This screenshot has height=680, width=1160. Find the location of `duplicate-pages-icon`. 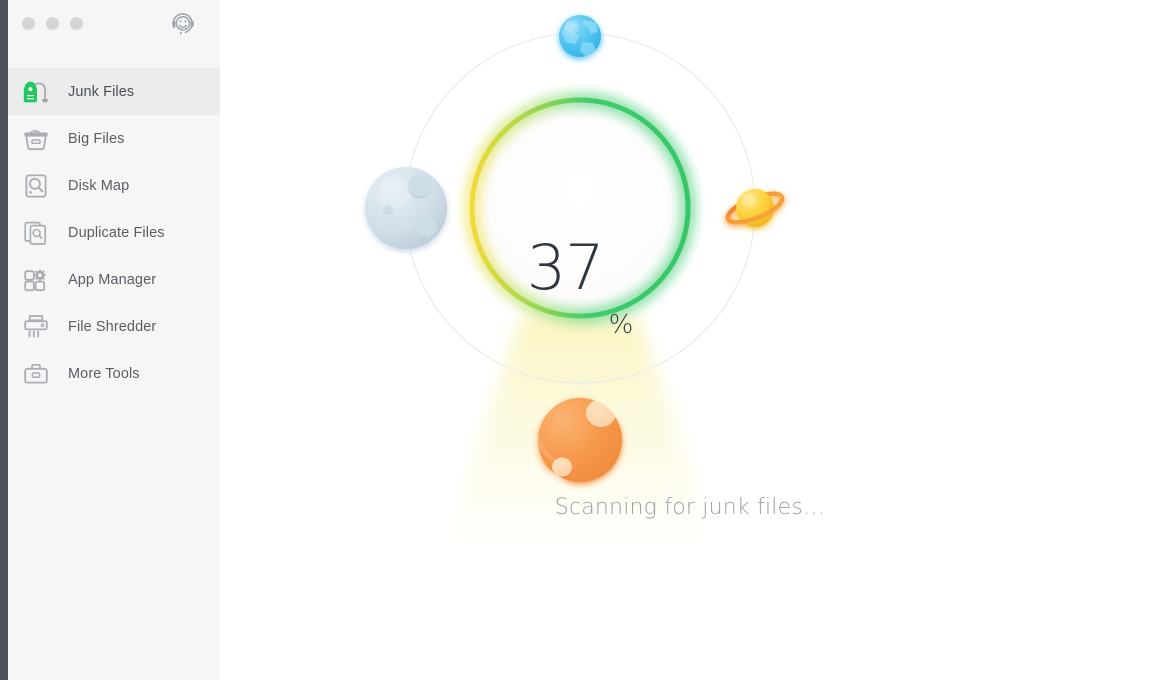

duplicate-pages-icon is located at coordinates (36, 233).